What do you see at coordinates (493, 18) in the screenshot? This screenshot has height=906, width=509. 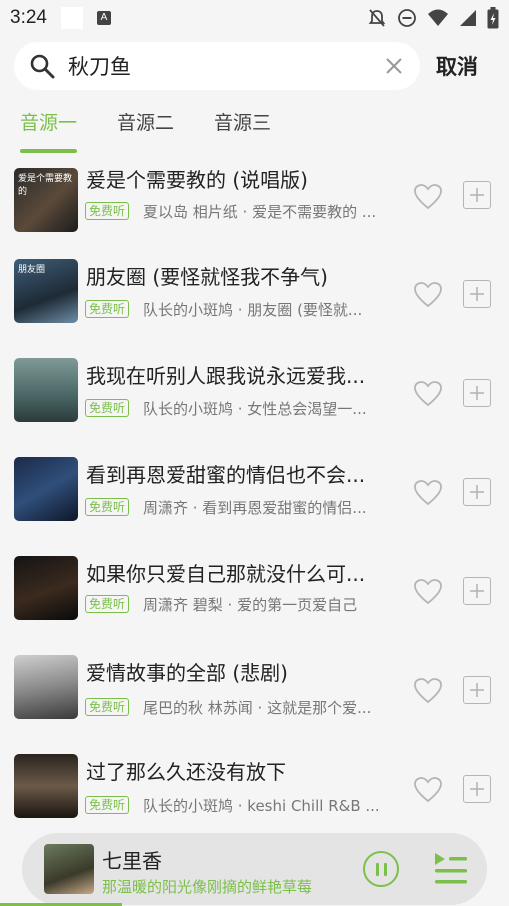 I see `battery-icon` at bounding box center [493, 18].